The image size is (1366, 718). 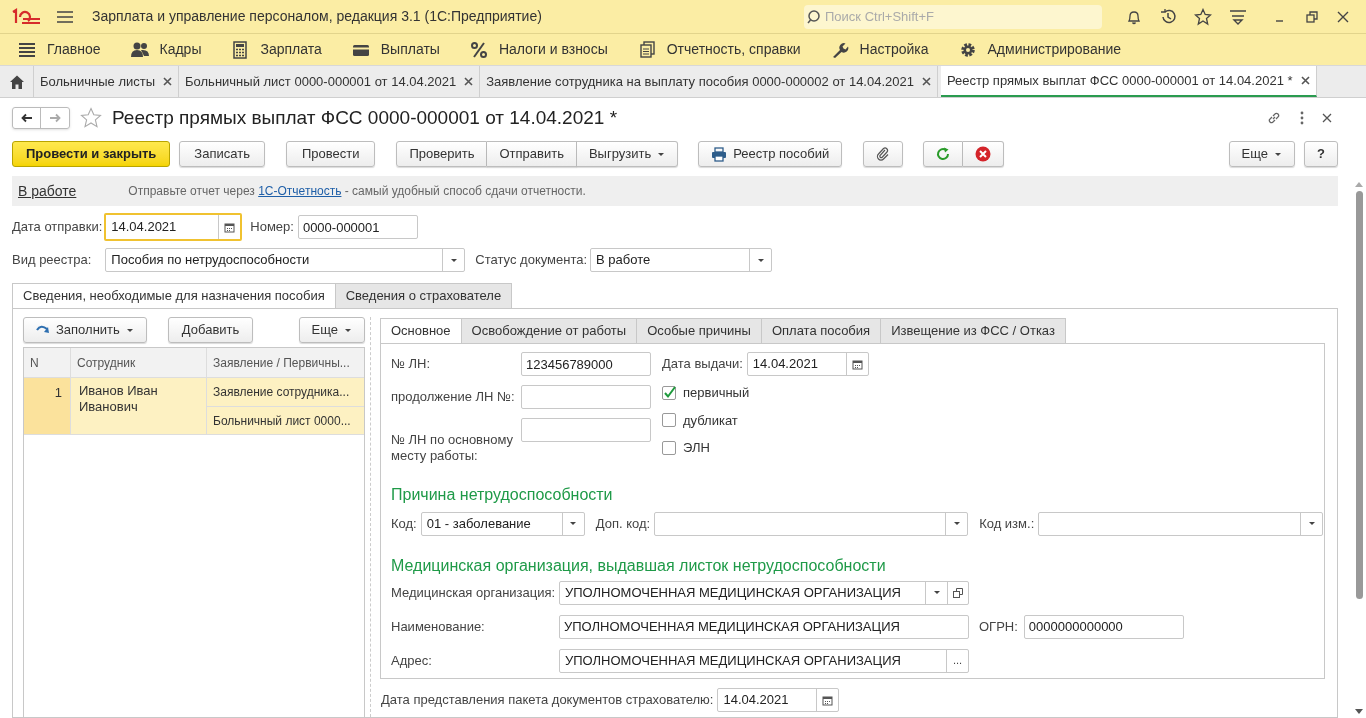 I want to click on link-icon, so click(x=1274, y=118).